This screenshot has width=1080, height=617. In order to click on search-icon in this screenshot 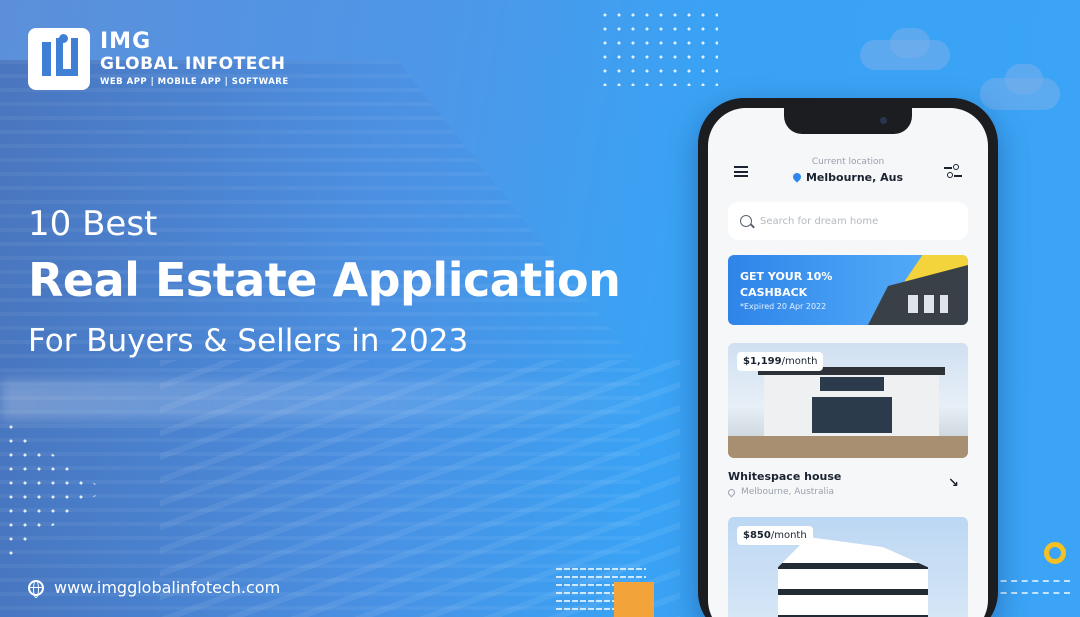, I will do `click(746, 221)`.